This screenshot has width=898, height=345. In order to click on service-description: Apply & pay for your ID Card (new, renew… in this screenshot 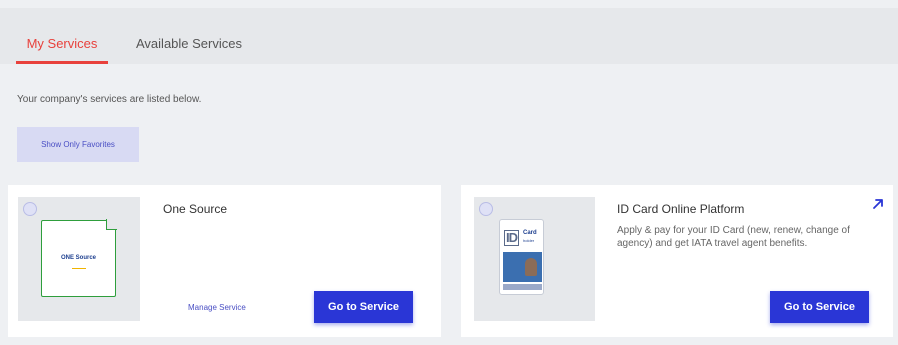, I will do `click(733, 237)`.